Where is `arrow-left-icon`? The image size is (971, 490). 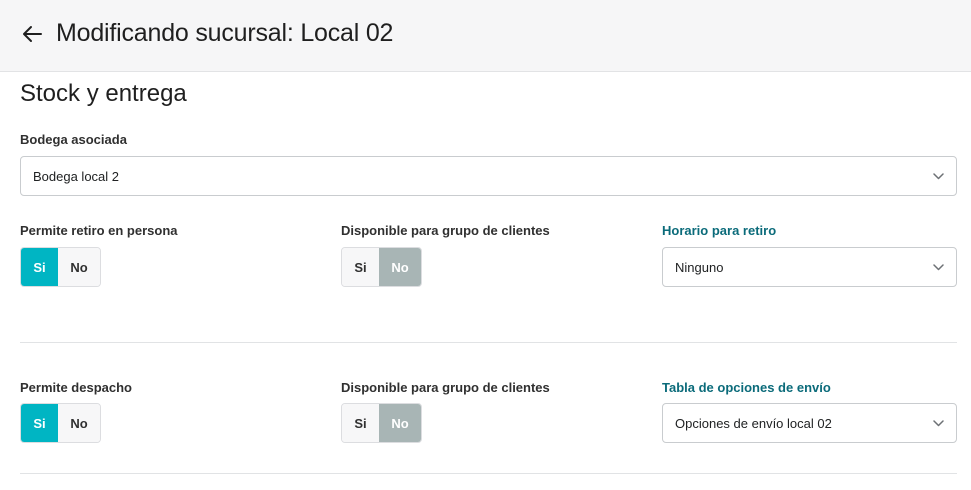 arrow-left-icon is located at coordinates (32, 34).